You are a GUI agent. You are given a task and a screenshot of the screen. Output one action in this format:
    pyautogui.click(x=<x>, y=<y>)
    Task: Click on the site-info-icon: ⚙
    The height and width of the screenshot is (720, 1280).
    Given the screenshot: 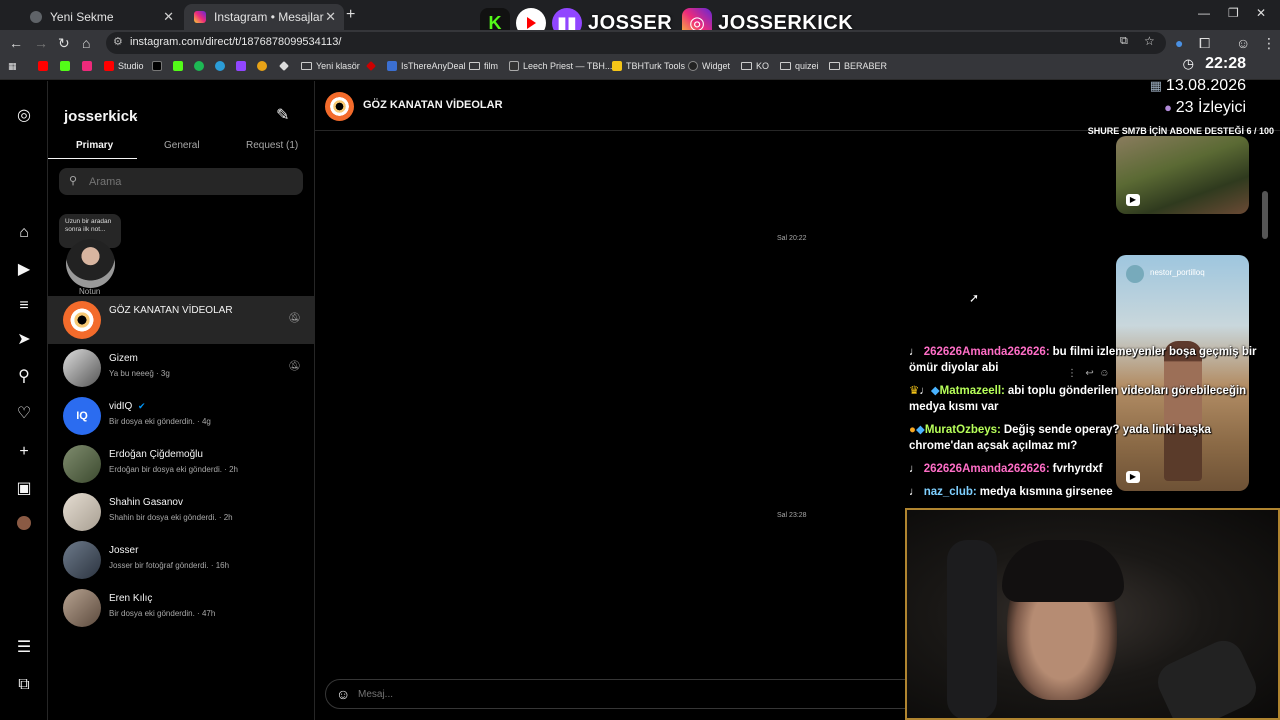 What is the action you would take?
    pyautogui.click(x=118, y=41)
    